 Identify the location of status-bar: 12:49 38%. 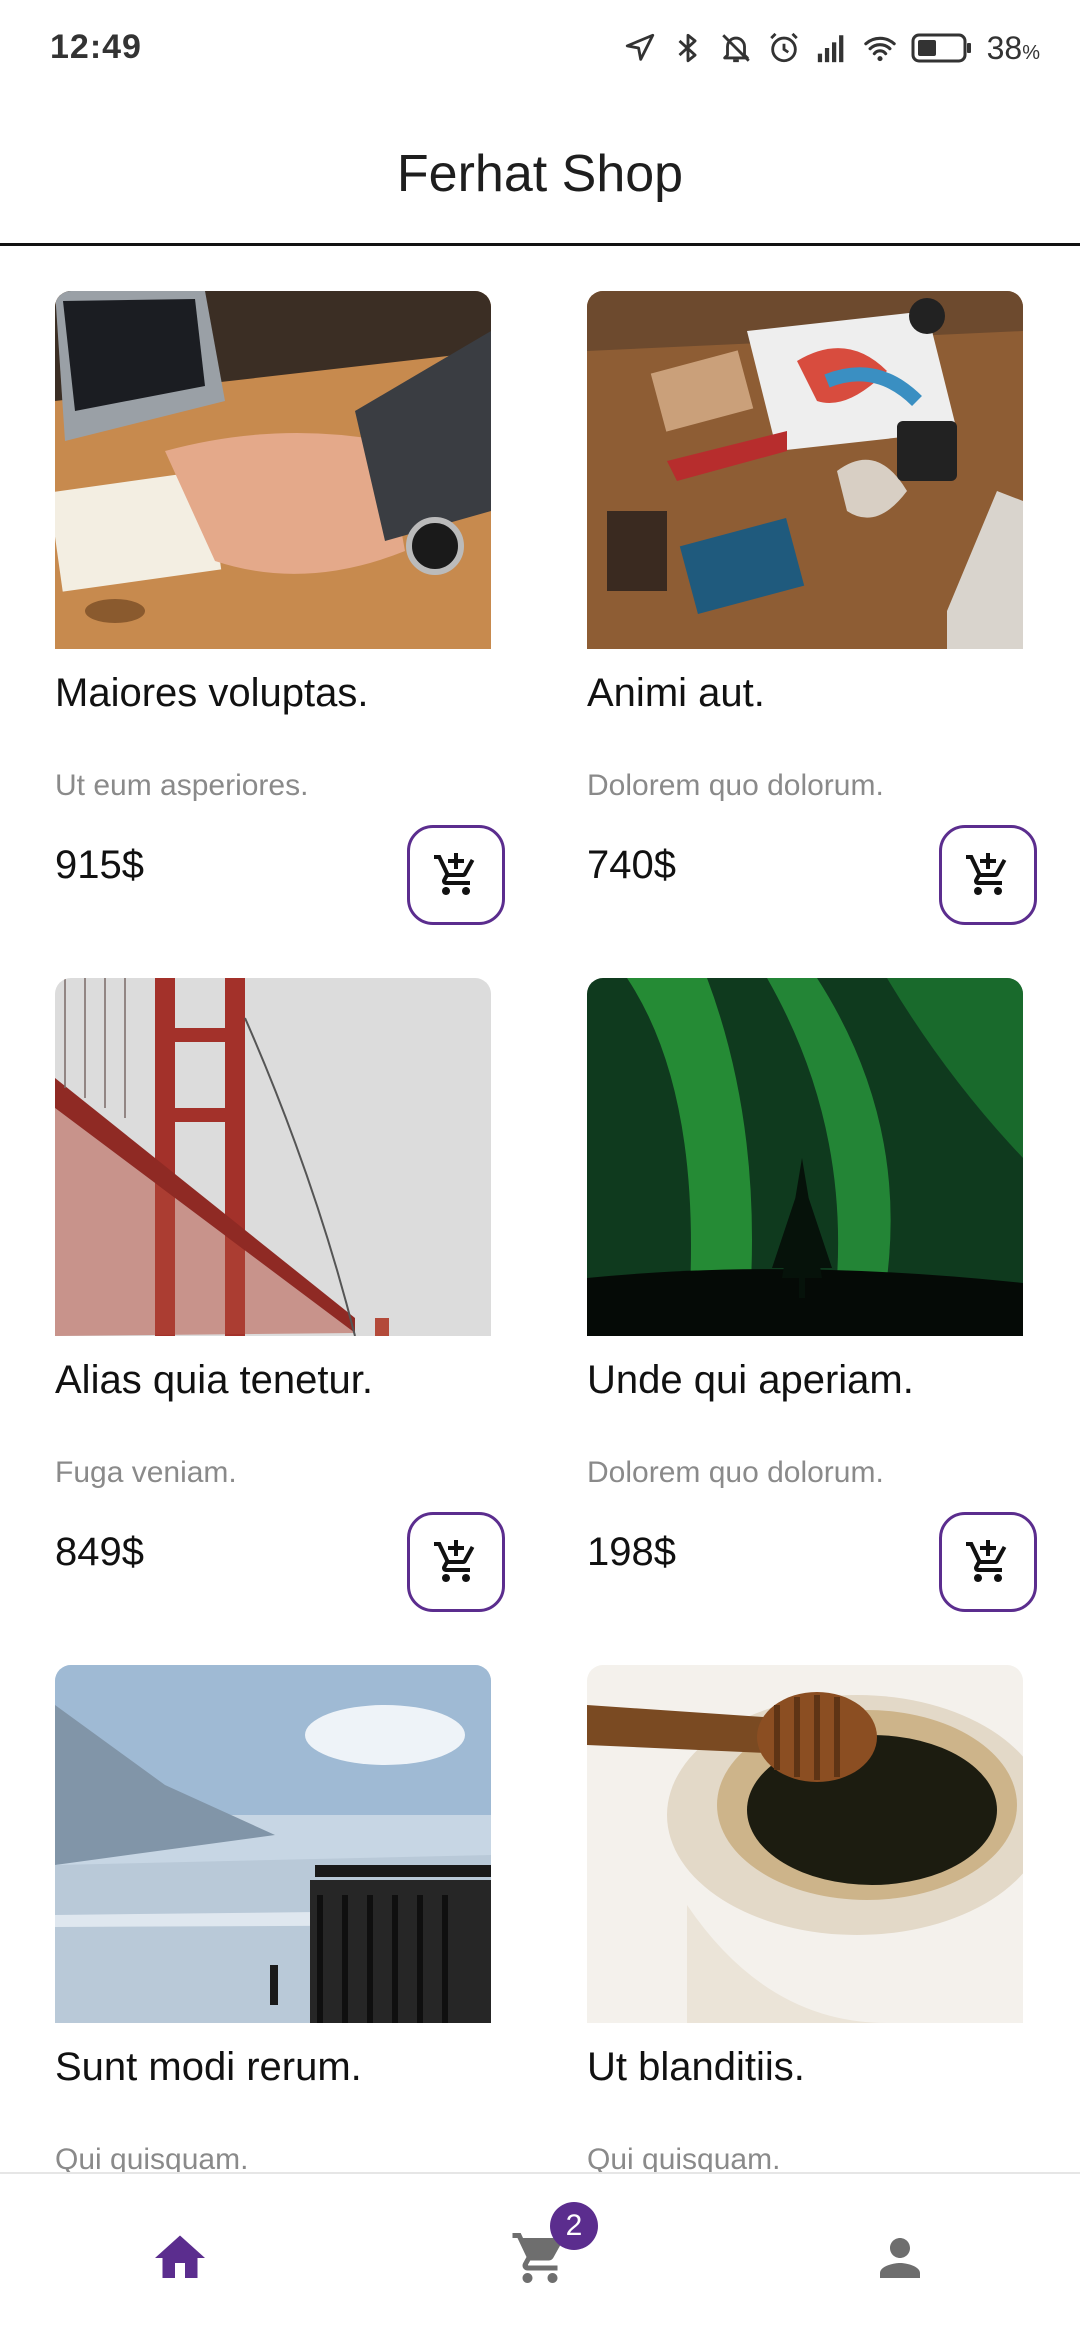
(540, 48).